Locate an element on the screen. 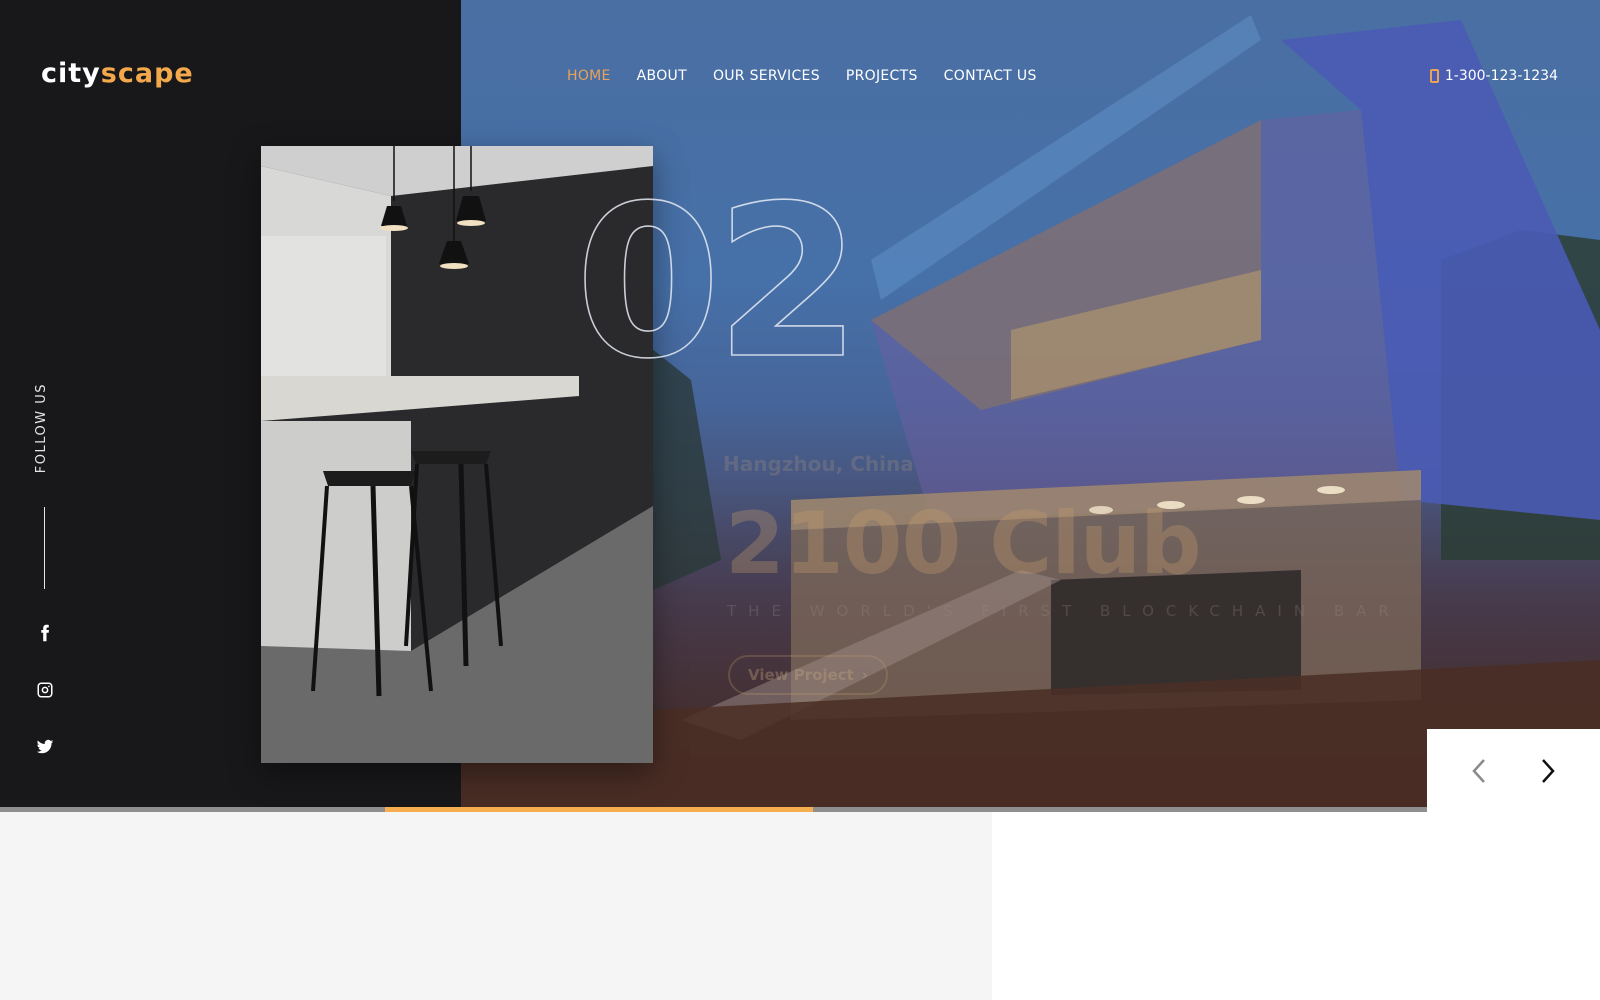 This screenshot has height=1000, width=1600. nav-item-home: HOME is located at coordinates (589, 76).